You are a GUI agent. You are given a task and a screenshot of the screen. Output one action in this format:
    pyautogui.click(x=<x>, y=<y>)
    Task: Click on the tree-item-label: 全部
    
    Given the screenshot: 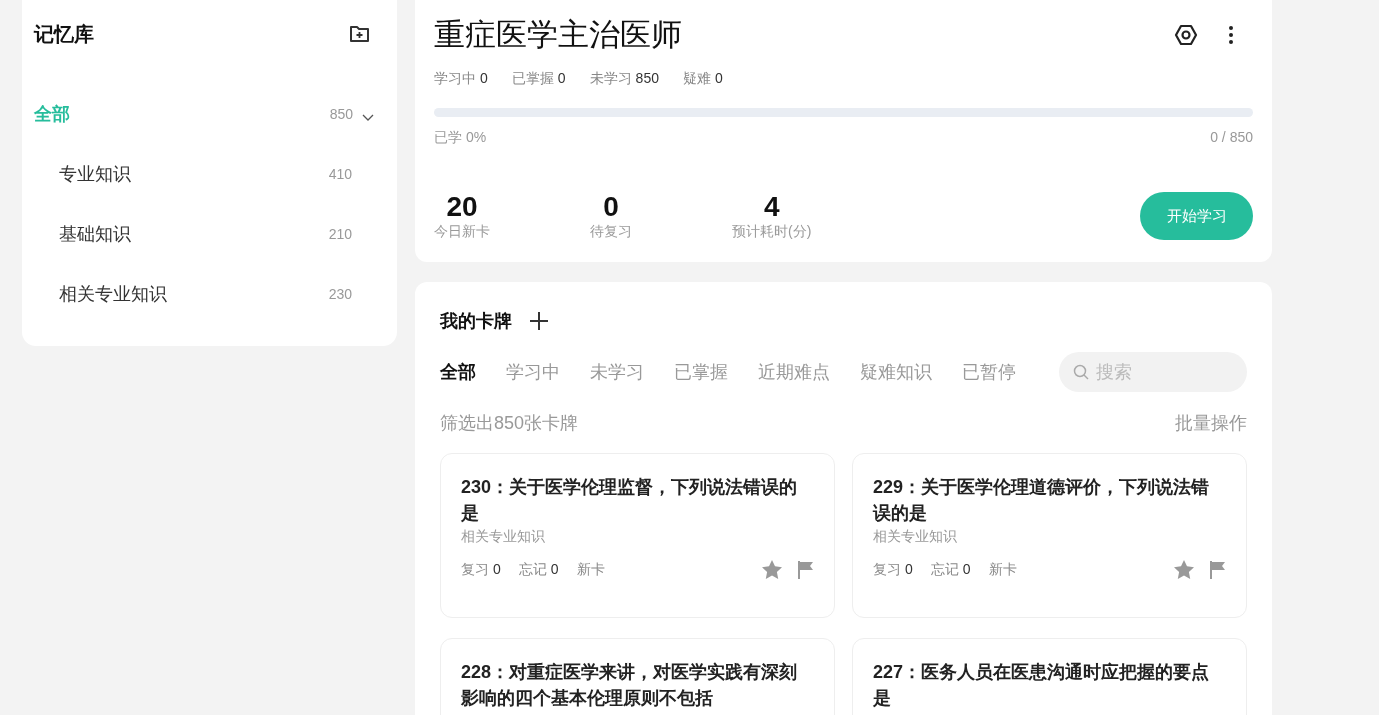 What is the action you would take?
    pyautogui.click(x=52, y=114)
    